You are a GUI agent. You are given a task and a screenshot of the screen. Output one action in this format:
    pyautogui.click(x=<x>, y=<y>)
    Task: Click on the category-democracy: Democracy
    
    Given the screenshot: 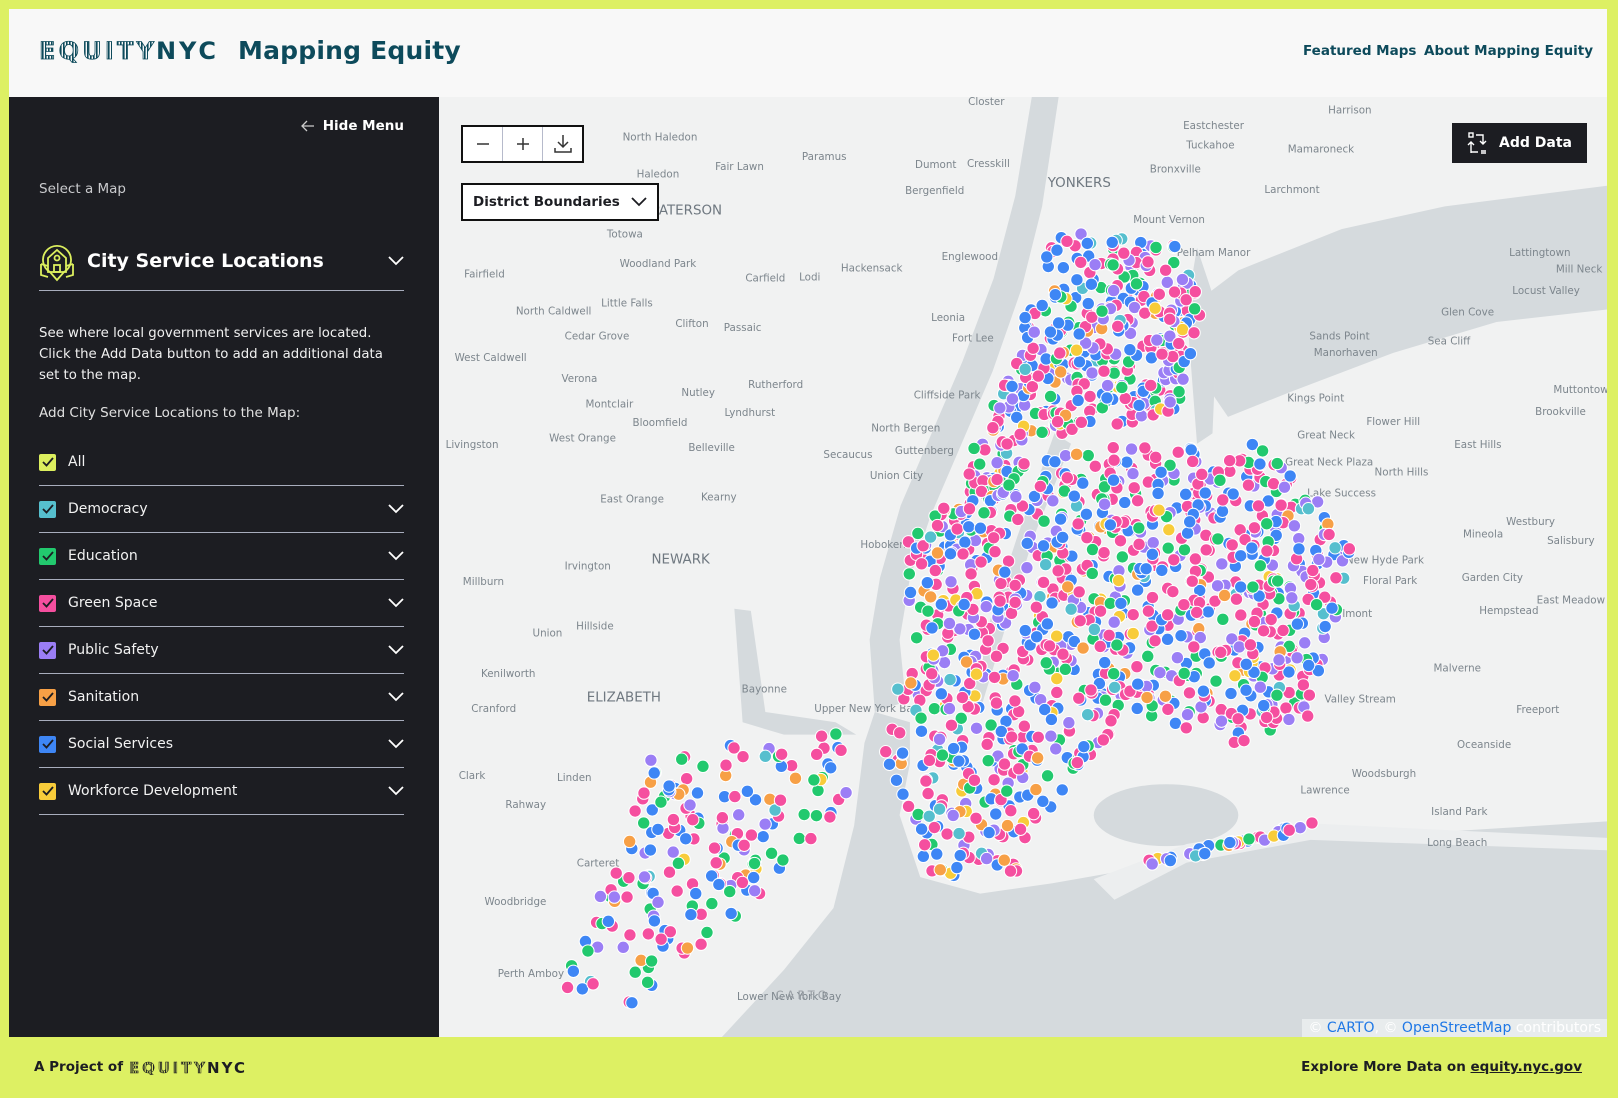 What is the action you would take?
    pyautogui.click(x=221, y=509)
    